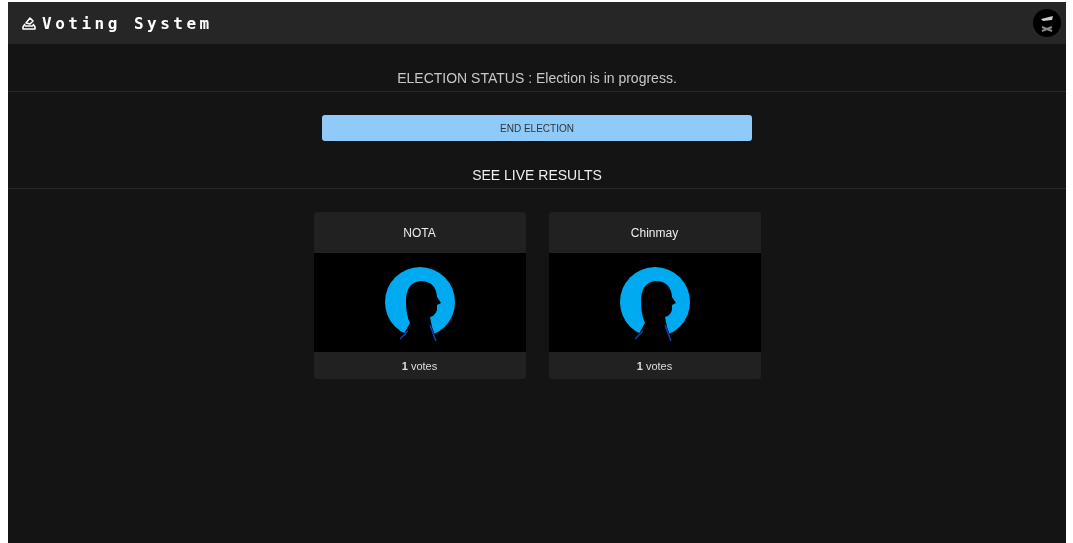  I want to click on avatar-icon, so click(1047, 23).